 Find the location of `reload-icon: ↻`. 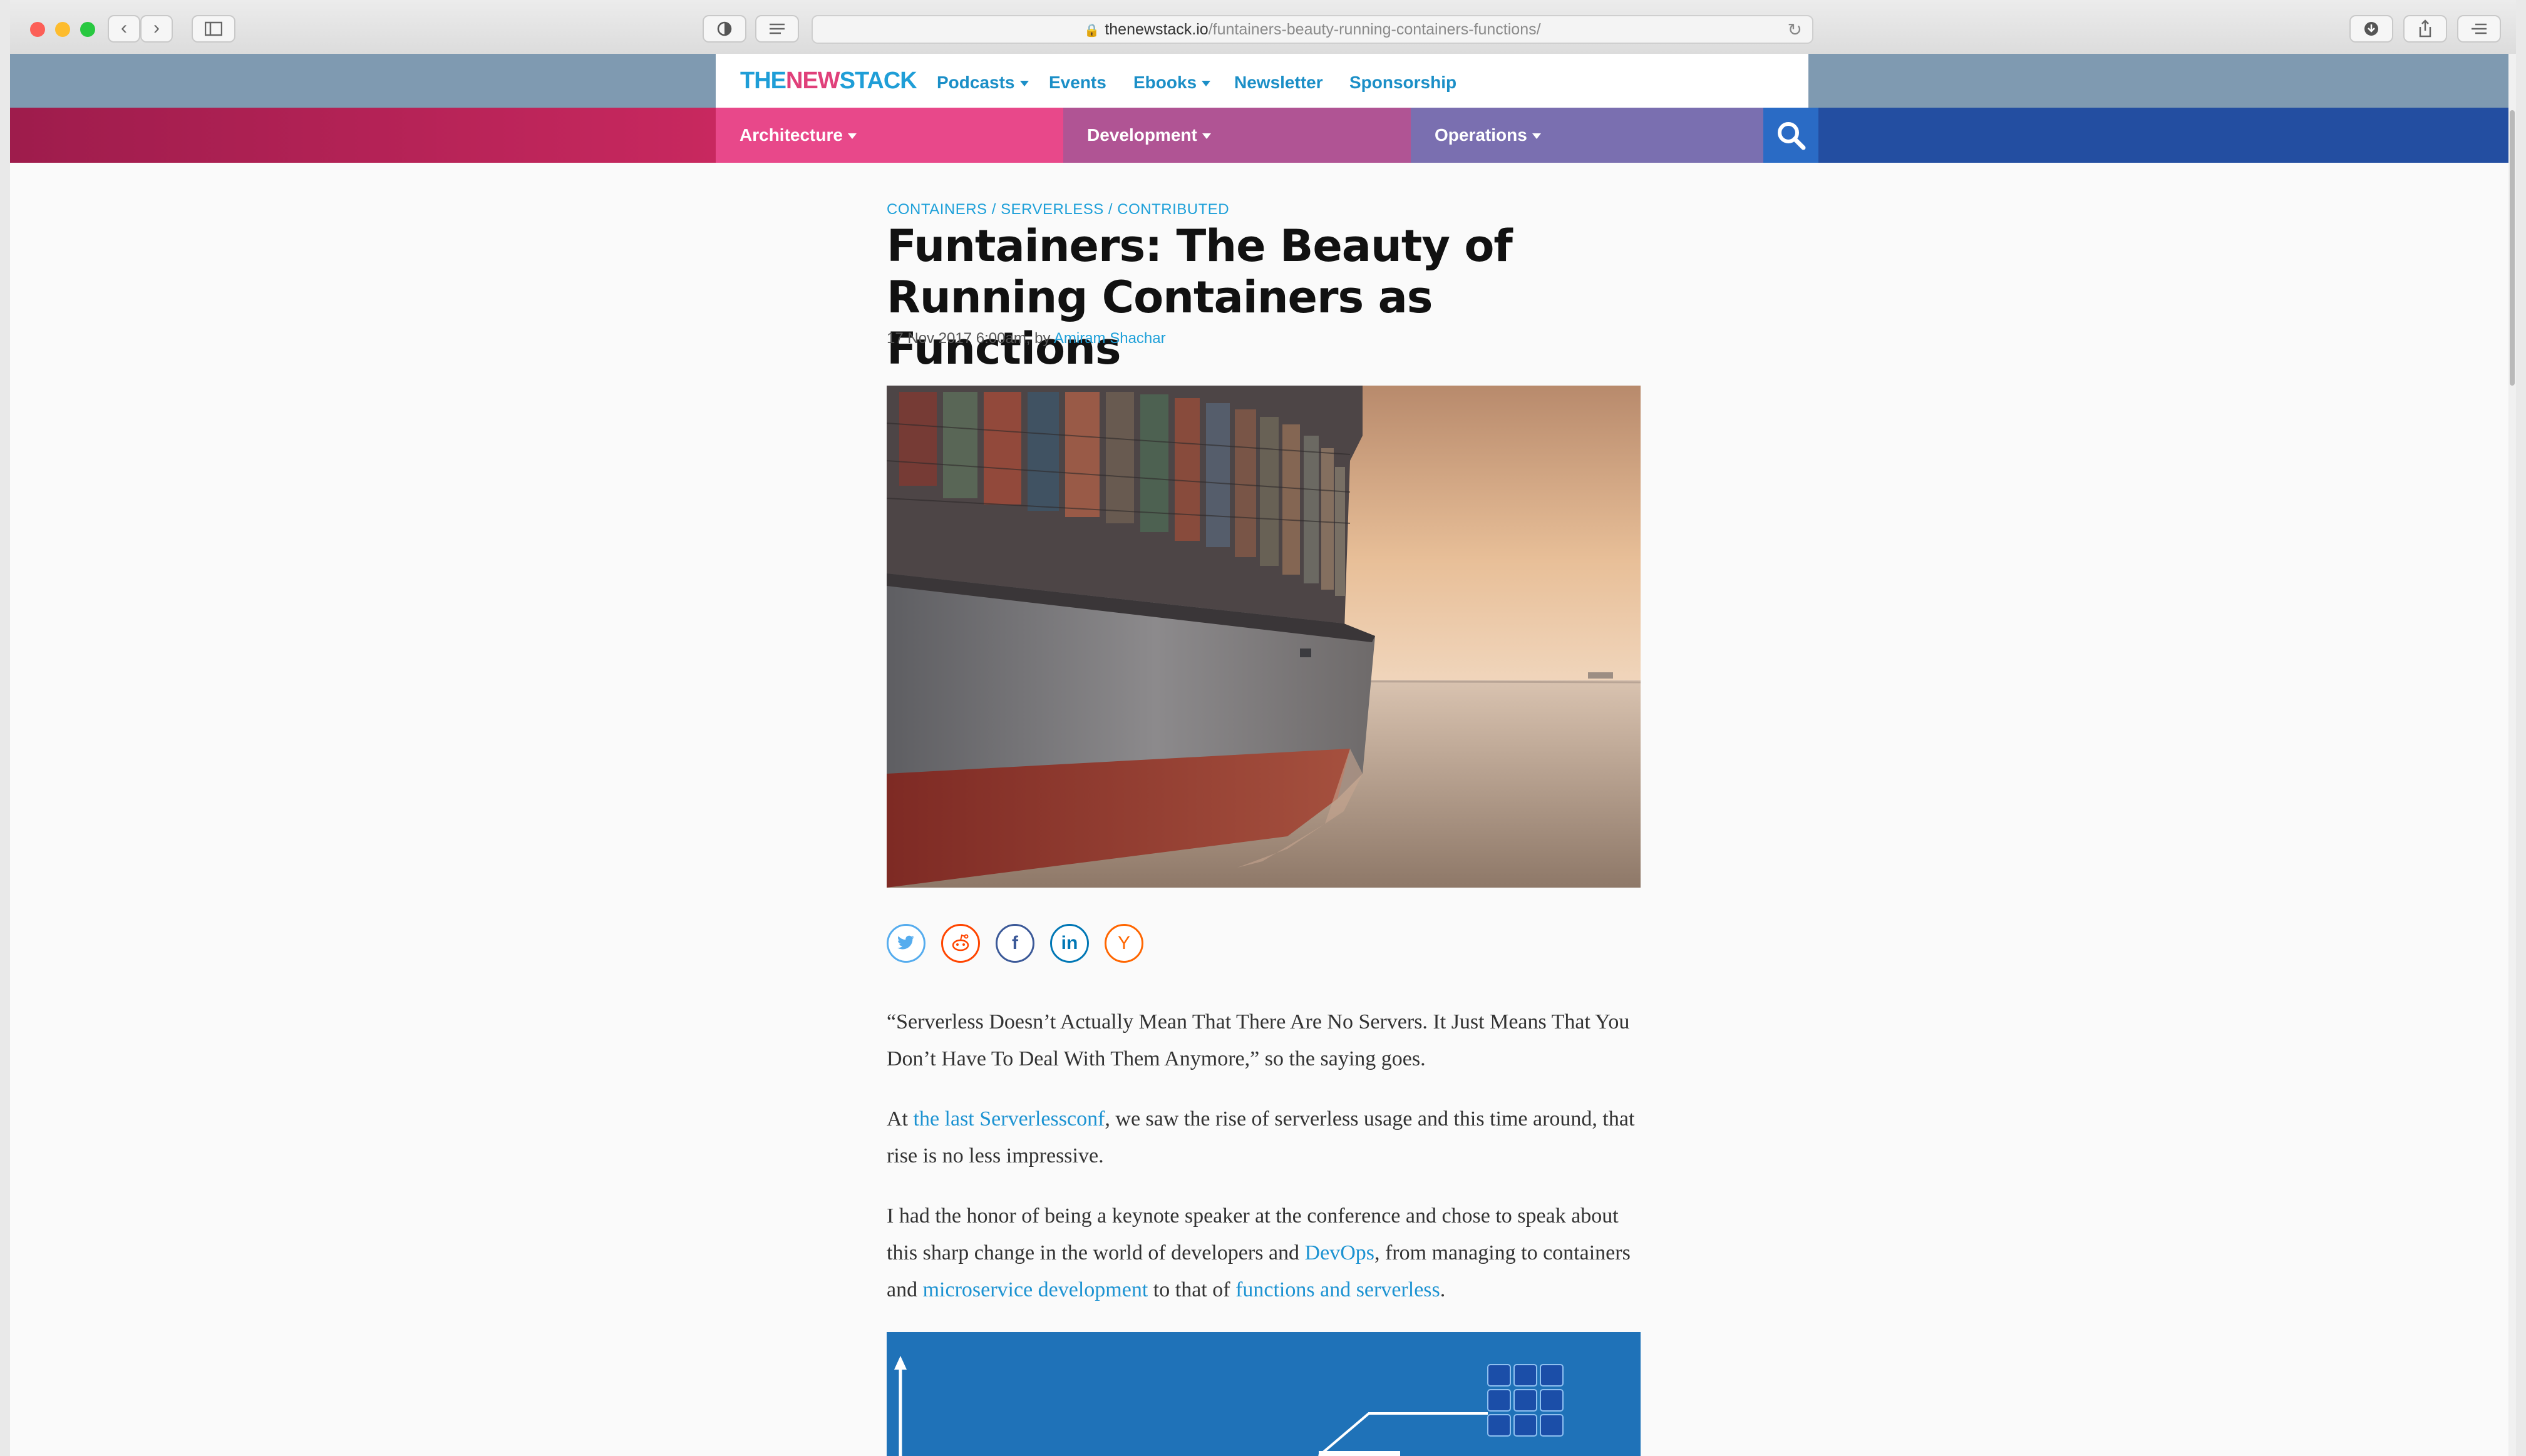

reload-icon: ↻ is located at coordinates (1795, 31).